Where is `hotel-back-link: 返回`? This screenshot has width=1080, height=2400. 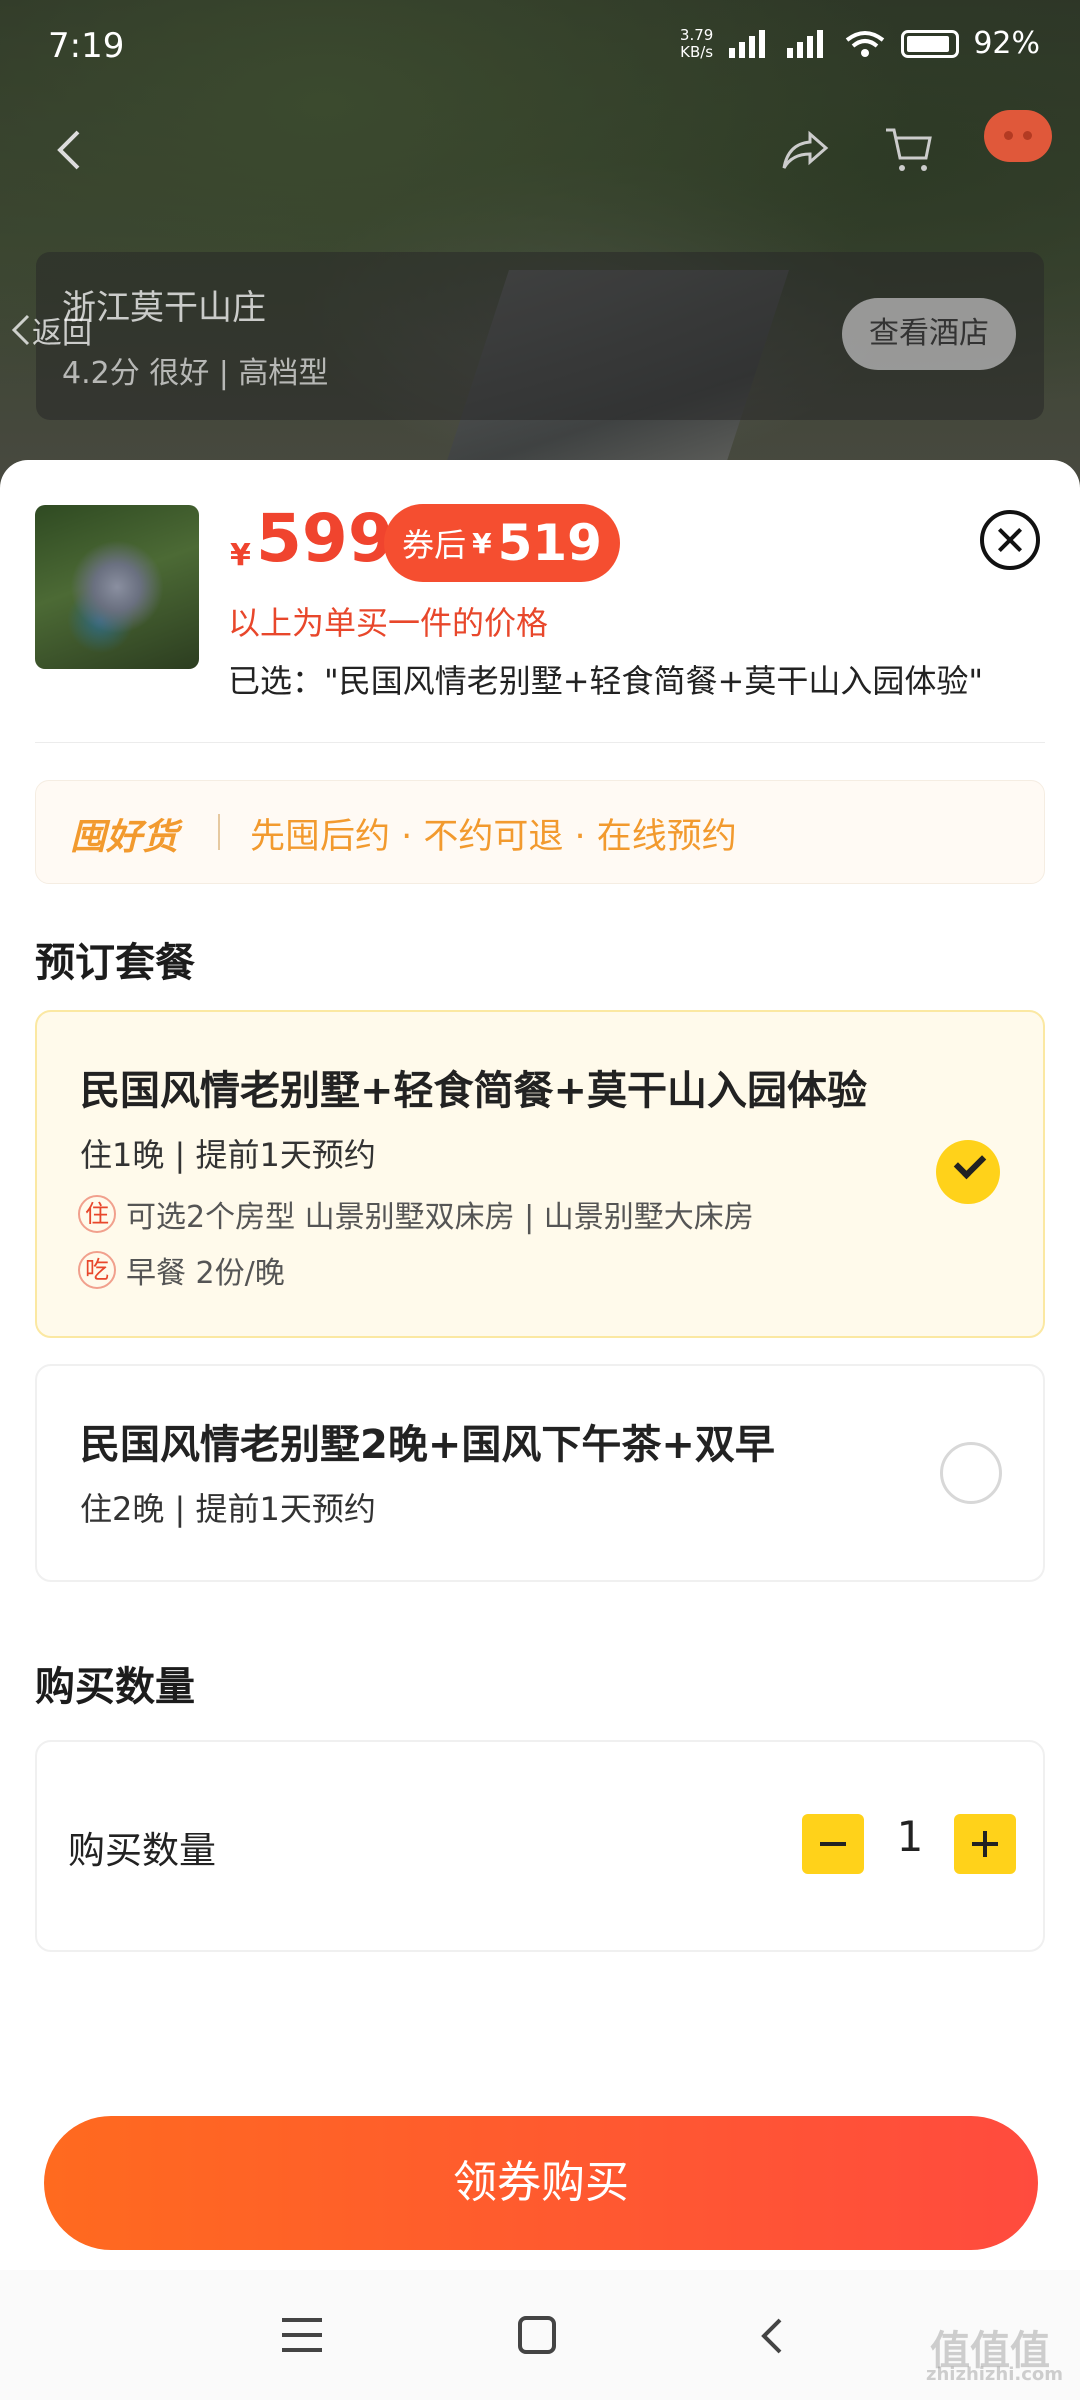 hotel-back-link: 返回 is located at coordinates (51, 330).